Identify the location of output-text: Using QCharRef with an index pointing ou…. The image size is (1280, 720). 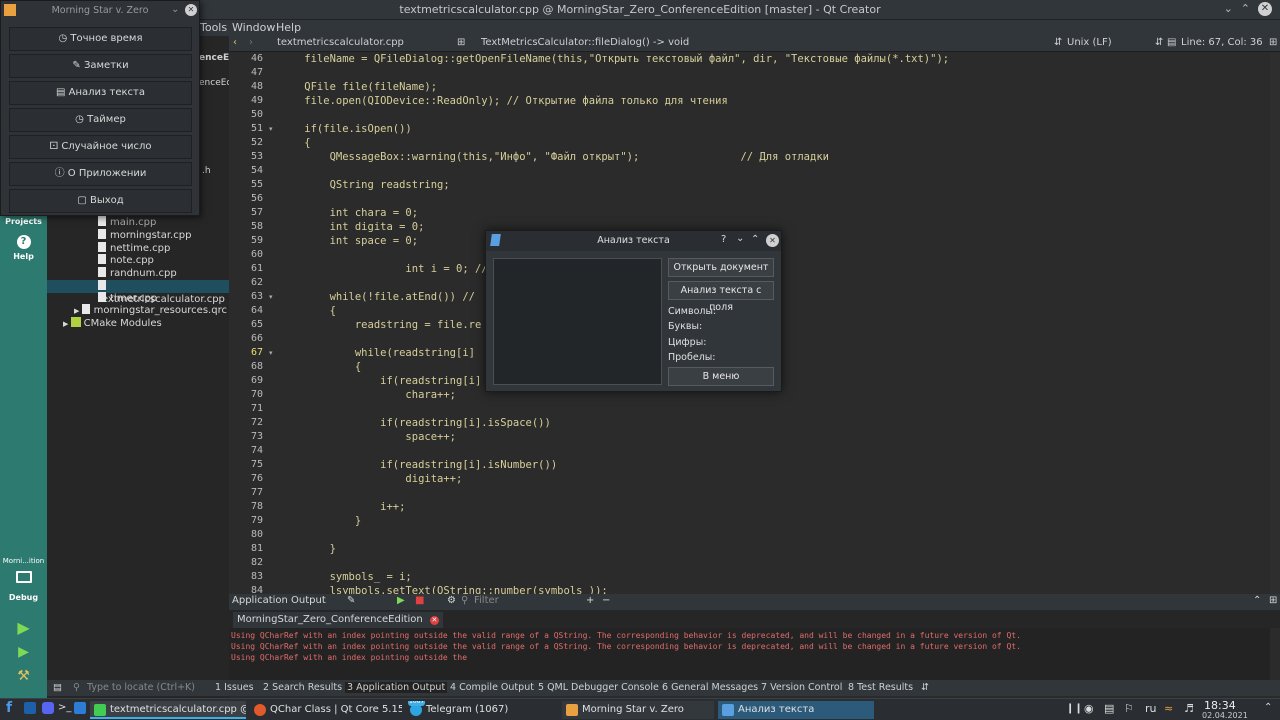
(749, 654).